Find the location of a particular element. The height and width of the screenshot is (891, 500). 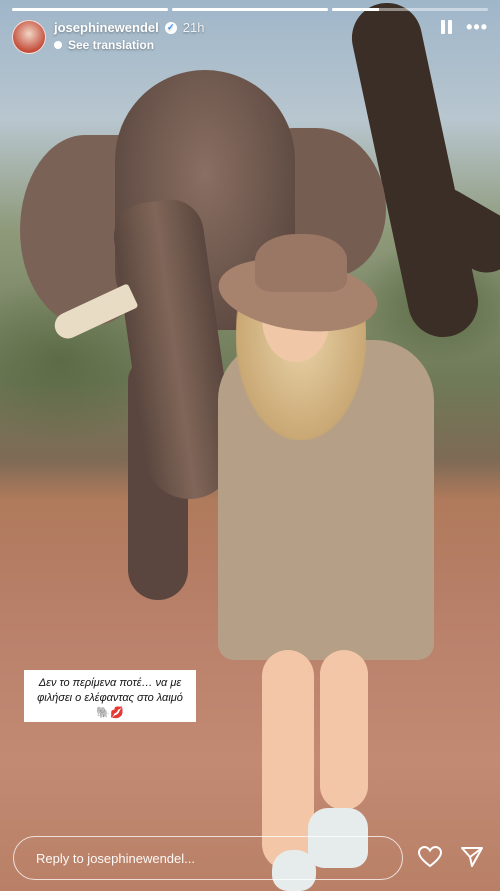

avatar is located at coordinates (29, 37).